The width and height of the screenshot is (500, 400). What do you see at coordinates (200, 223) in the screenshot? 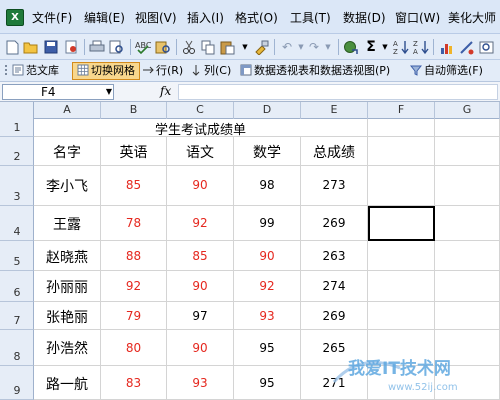
I see `chinese-score-cell: 92` at bounding box center [200, 223].